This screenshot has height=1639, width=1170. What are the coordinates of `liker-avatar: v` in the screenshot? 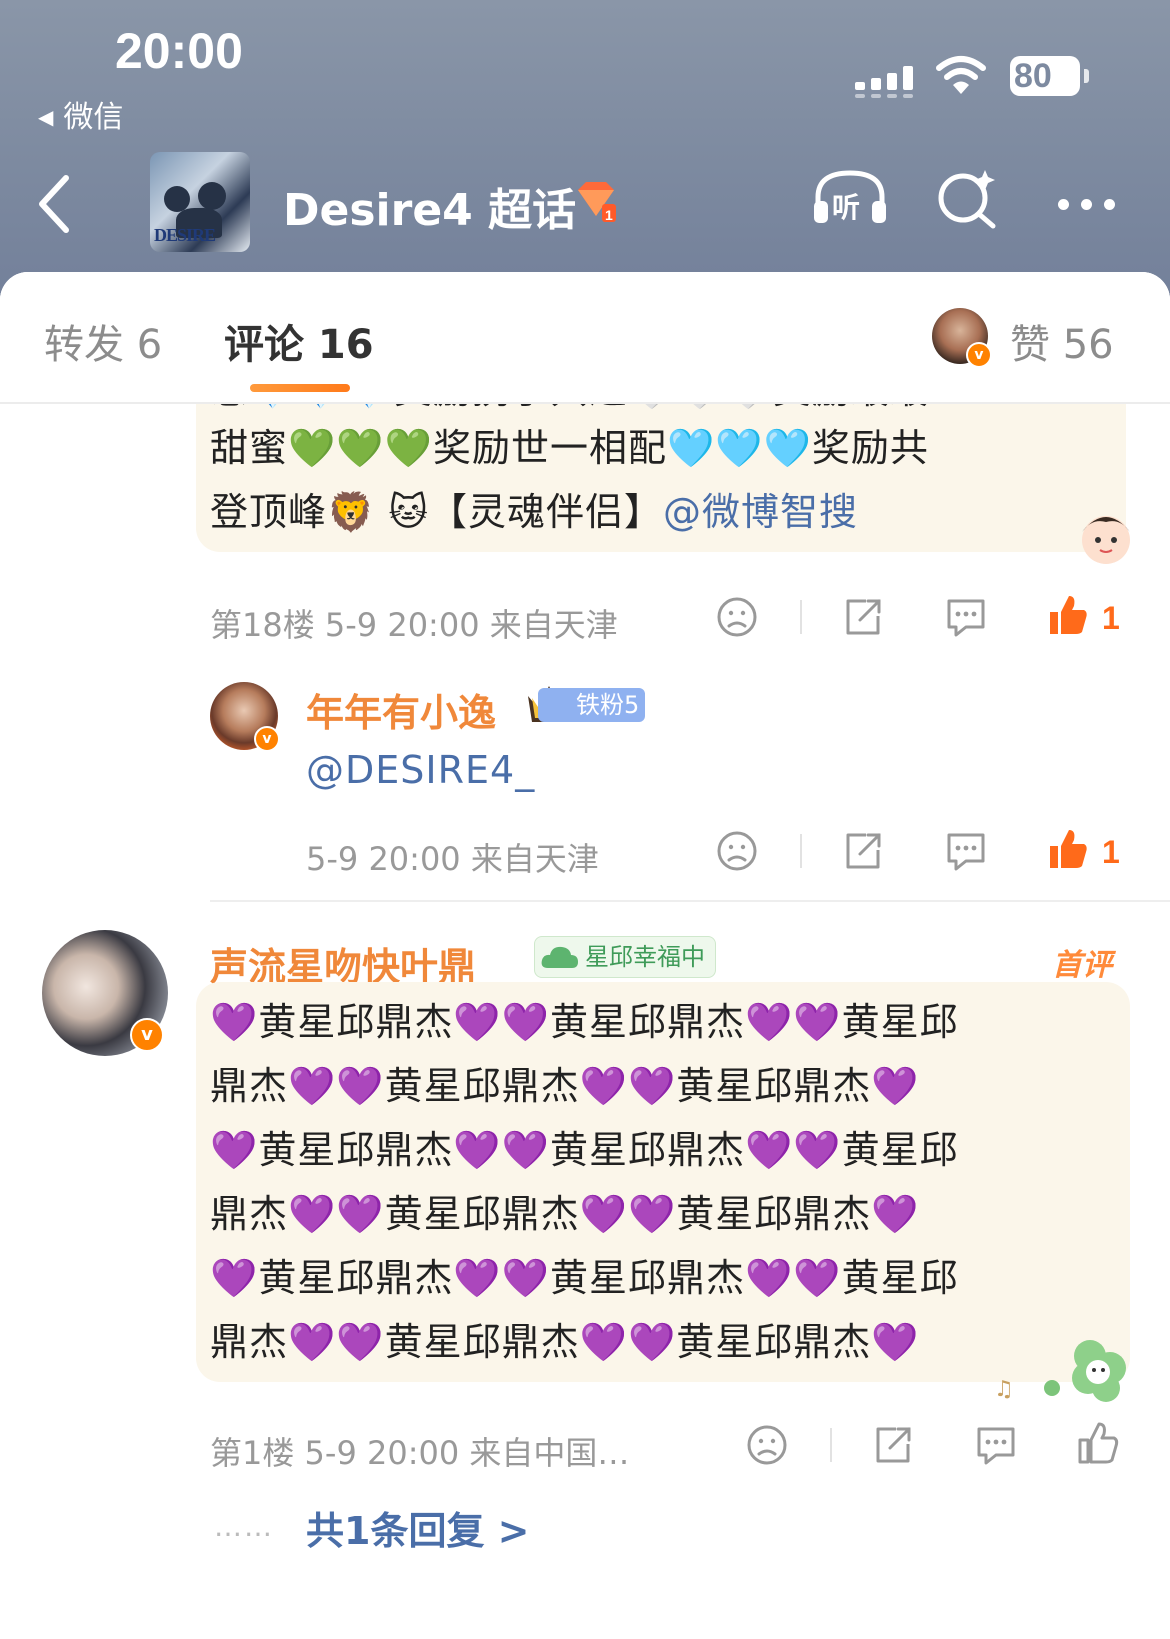 It's located at (962, 338).